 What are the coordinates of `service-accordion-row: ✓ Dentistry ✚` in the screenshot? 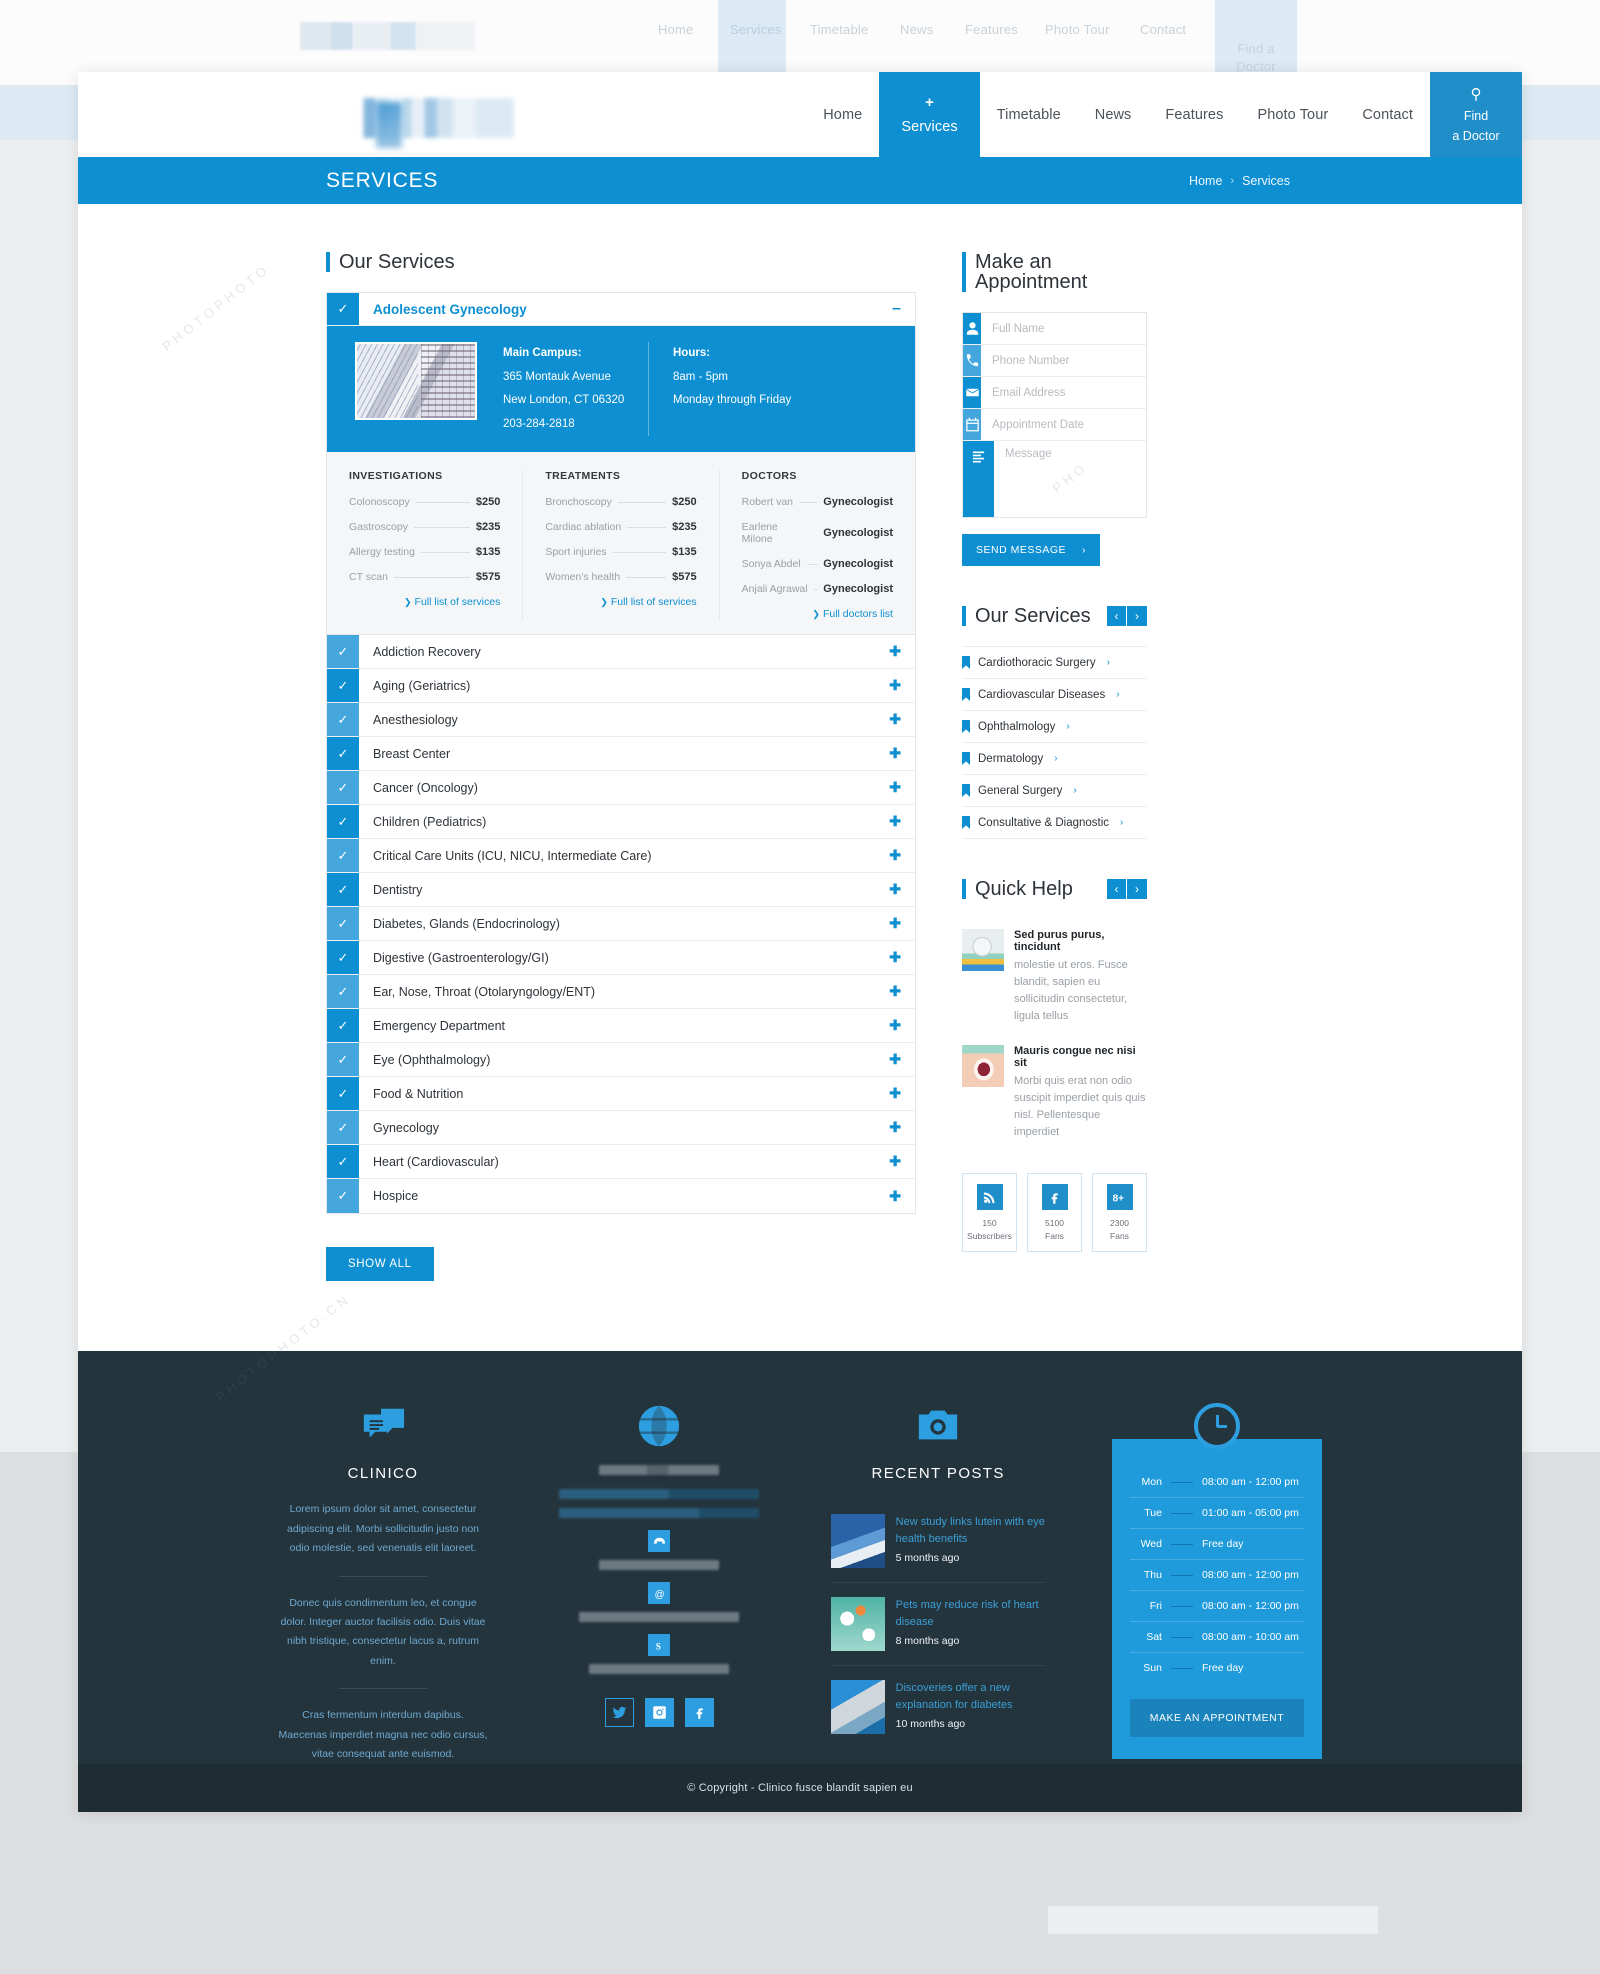 It's located at (621, 890).